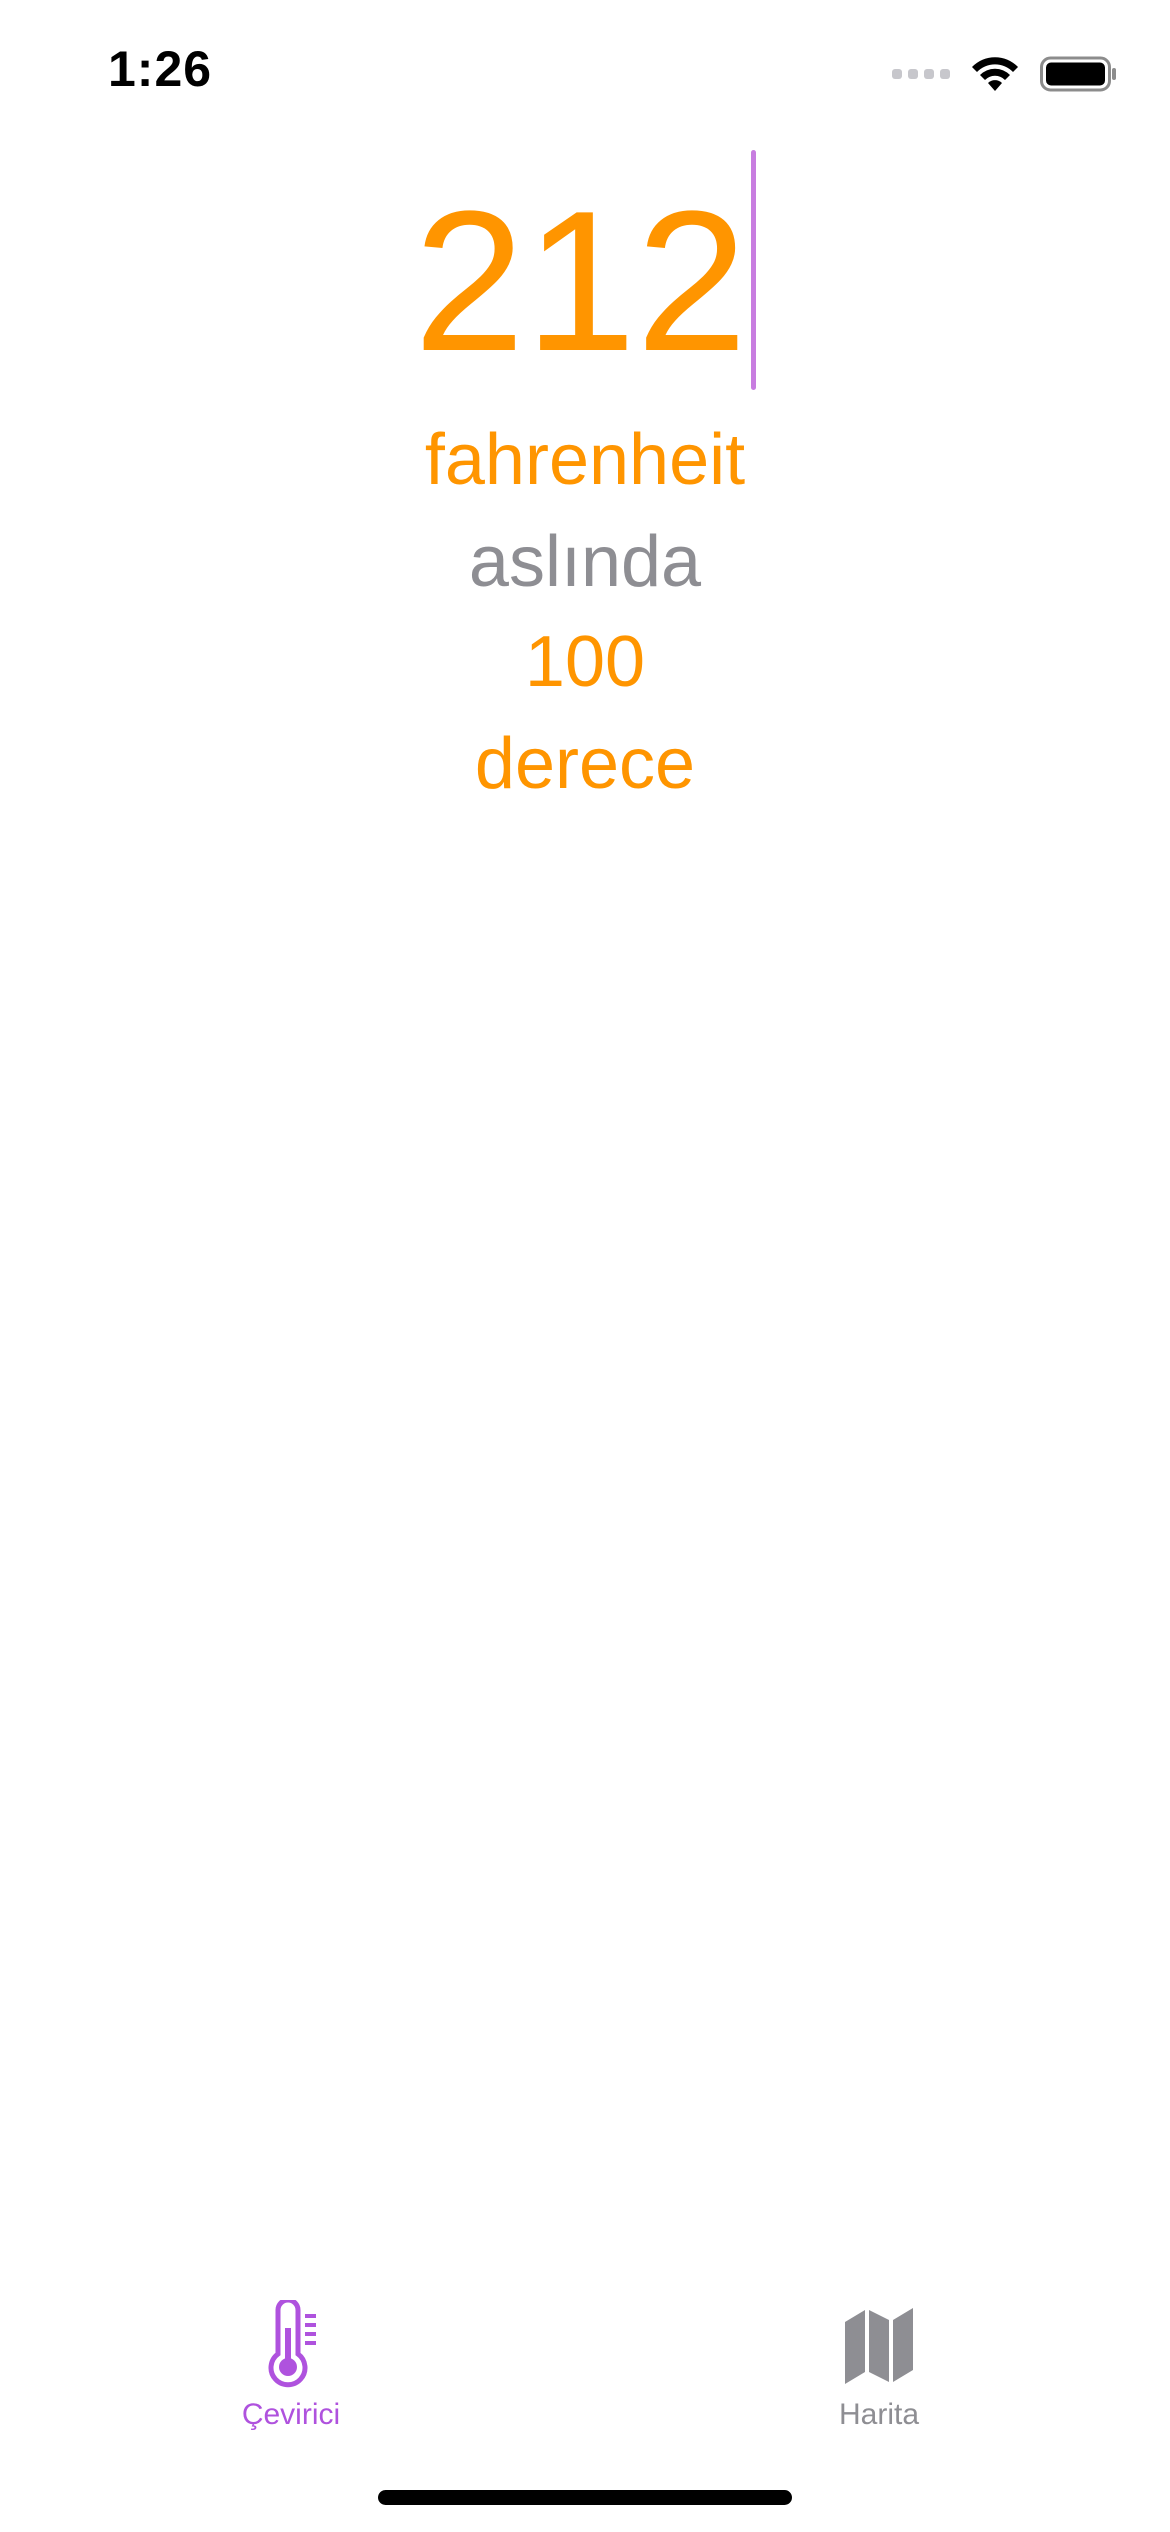  I want to click on text-cursor, so click(754, 270).